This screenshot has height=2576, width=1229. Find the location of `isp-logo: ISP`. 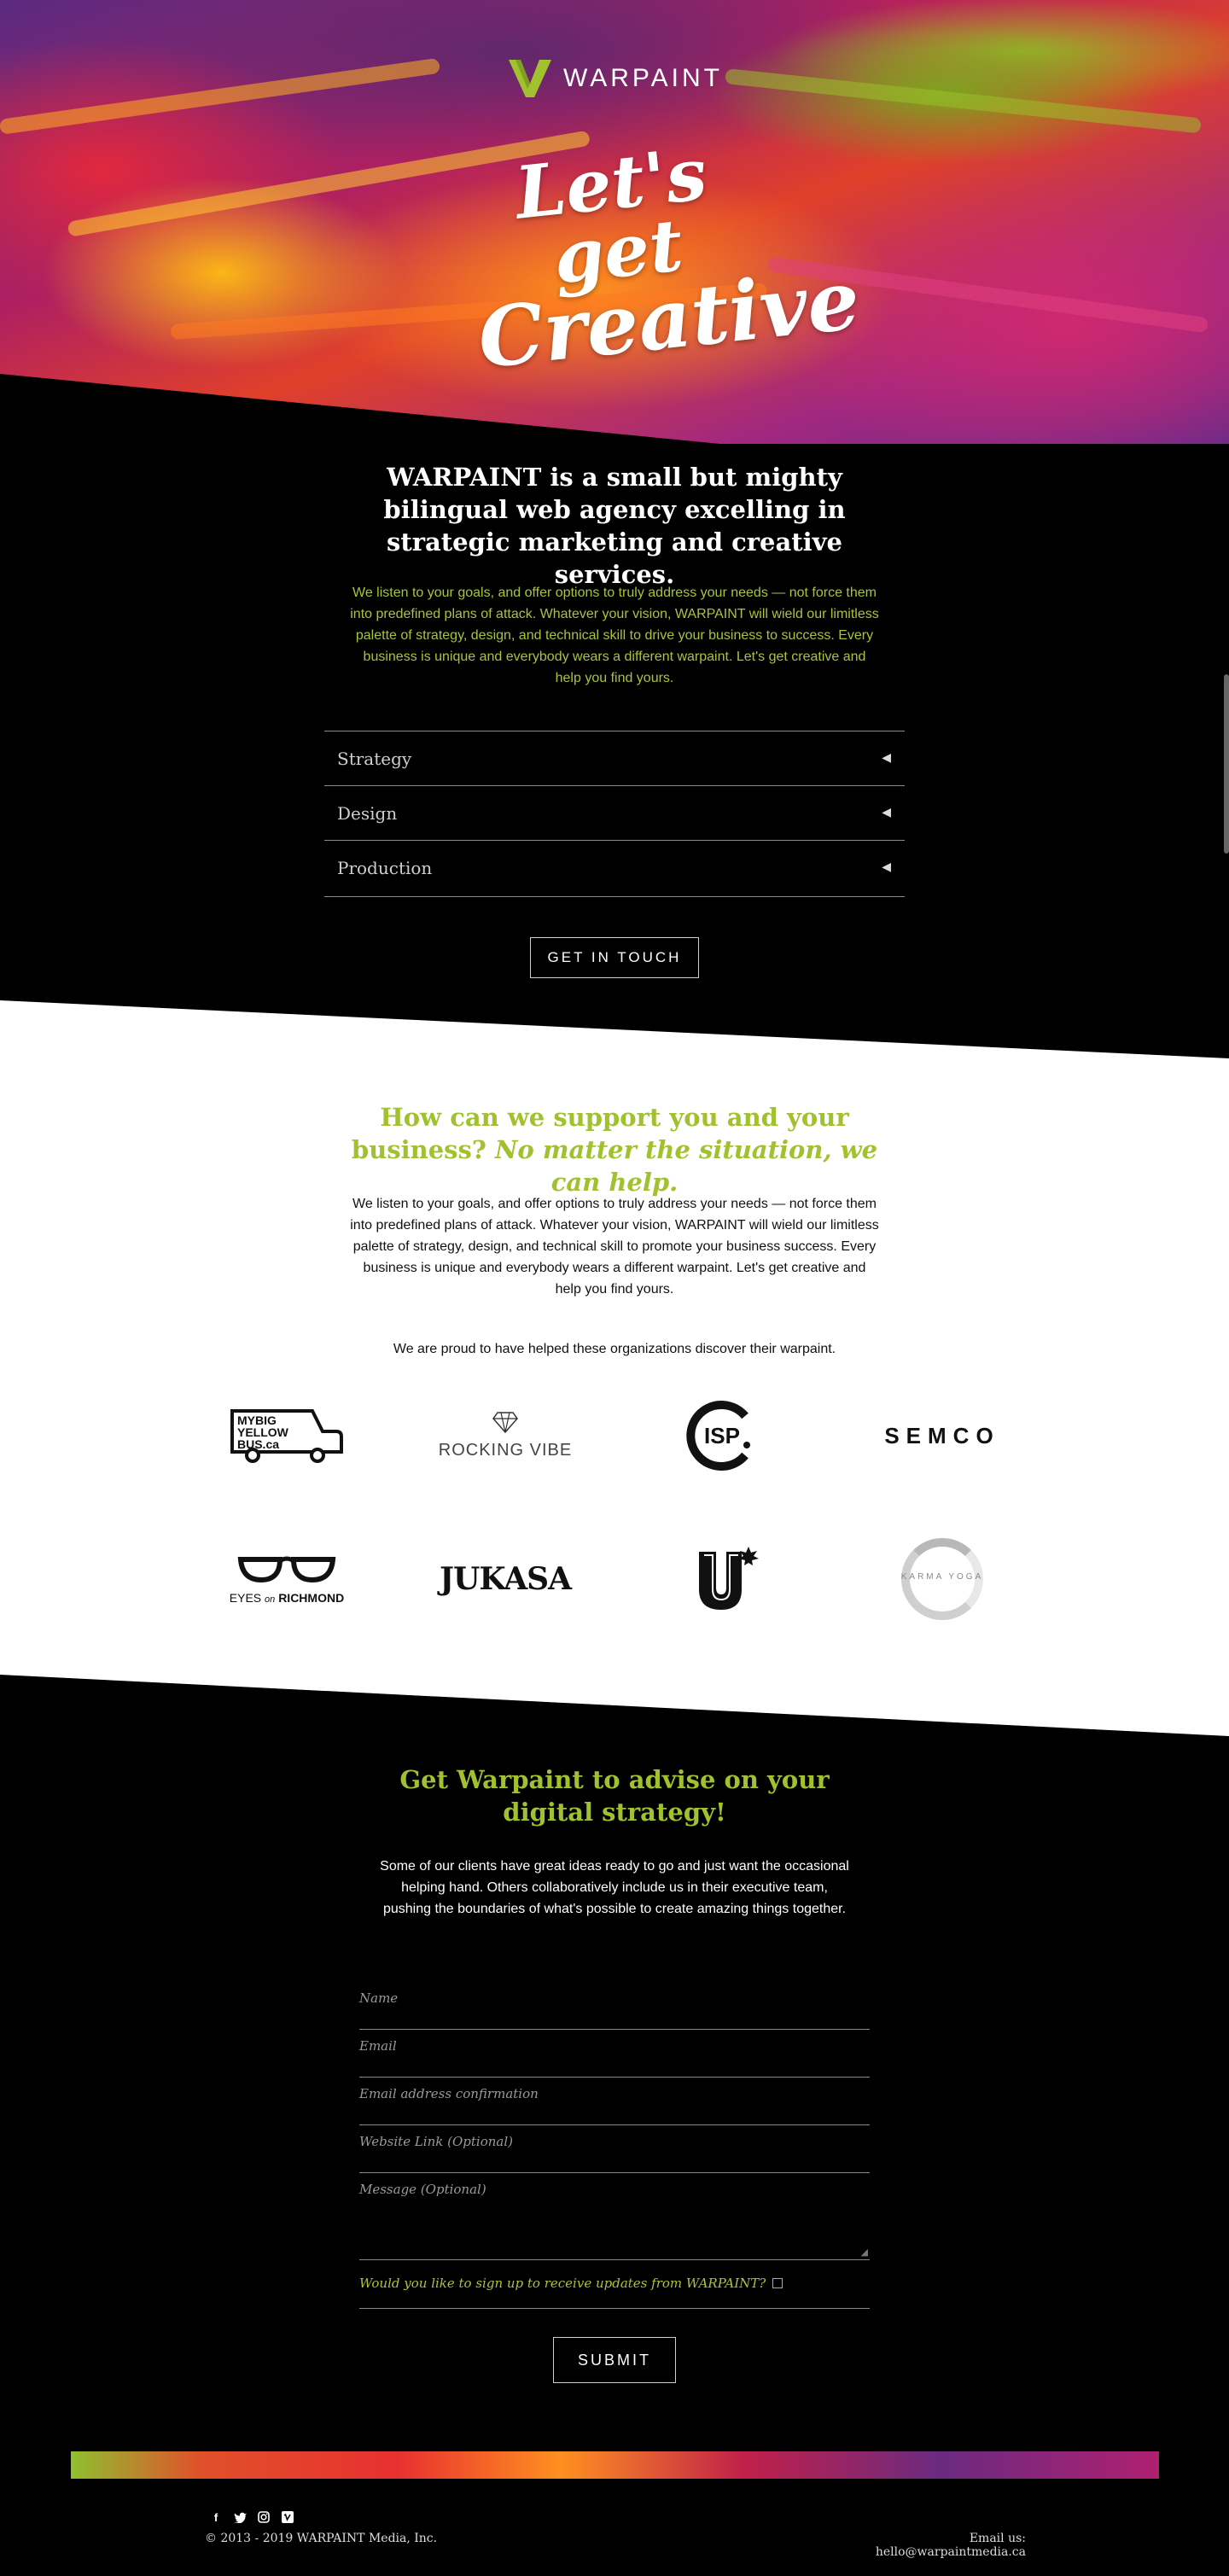

isp-logo: ISP is located at coordinates (718, 1436).